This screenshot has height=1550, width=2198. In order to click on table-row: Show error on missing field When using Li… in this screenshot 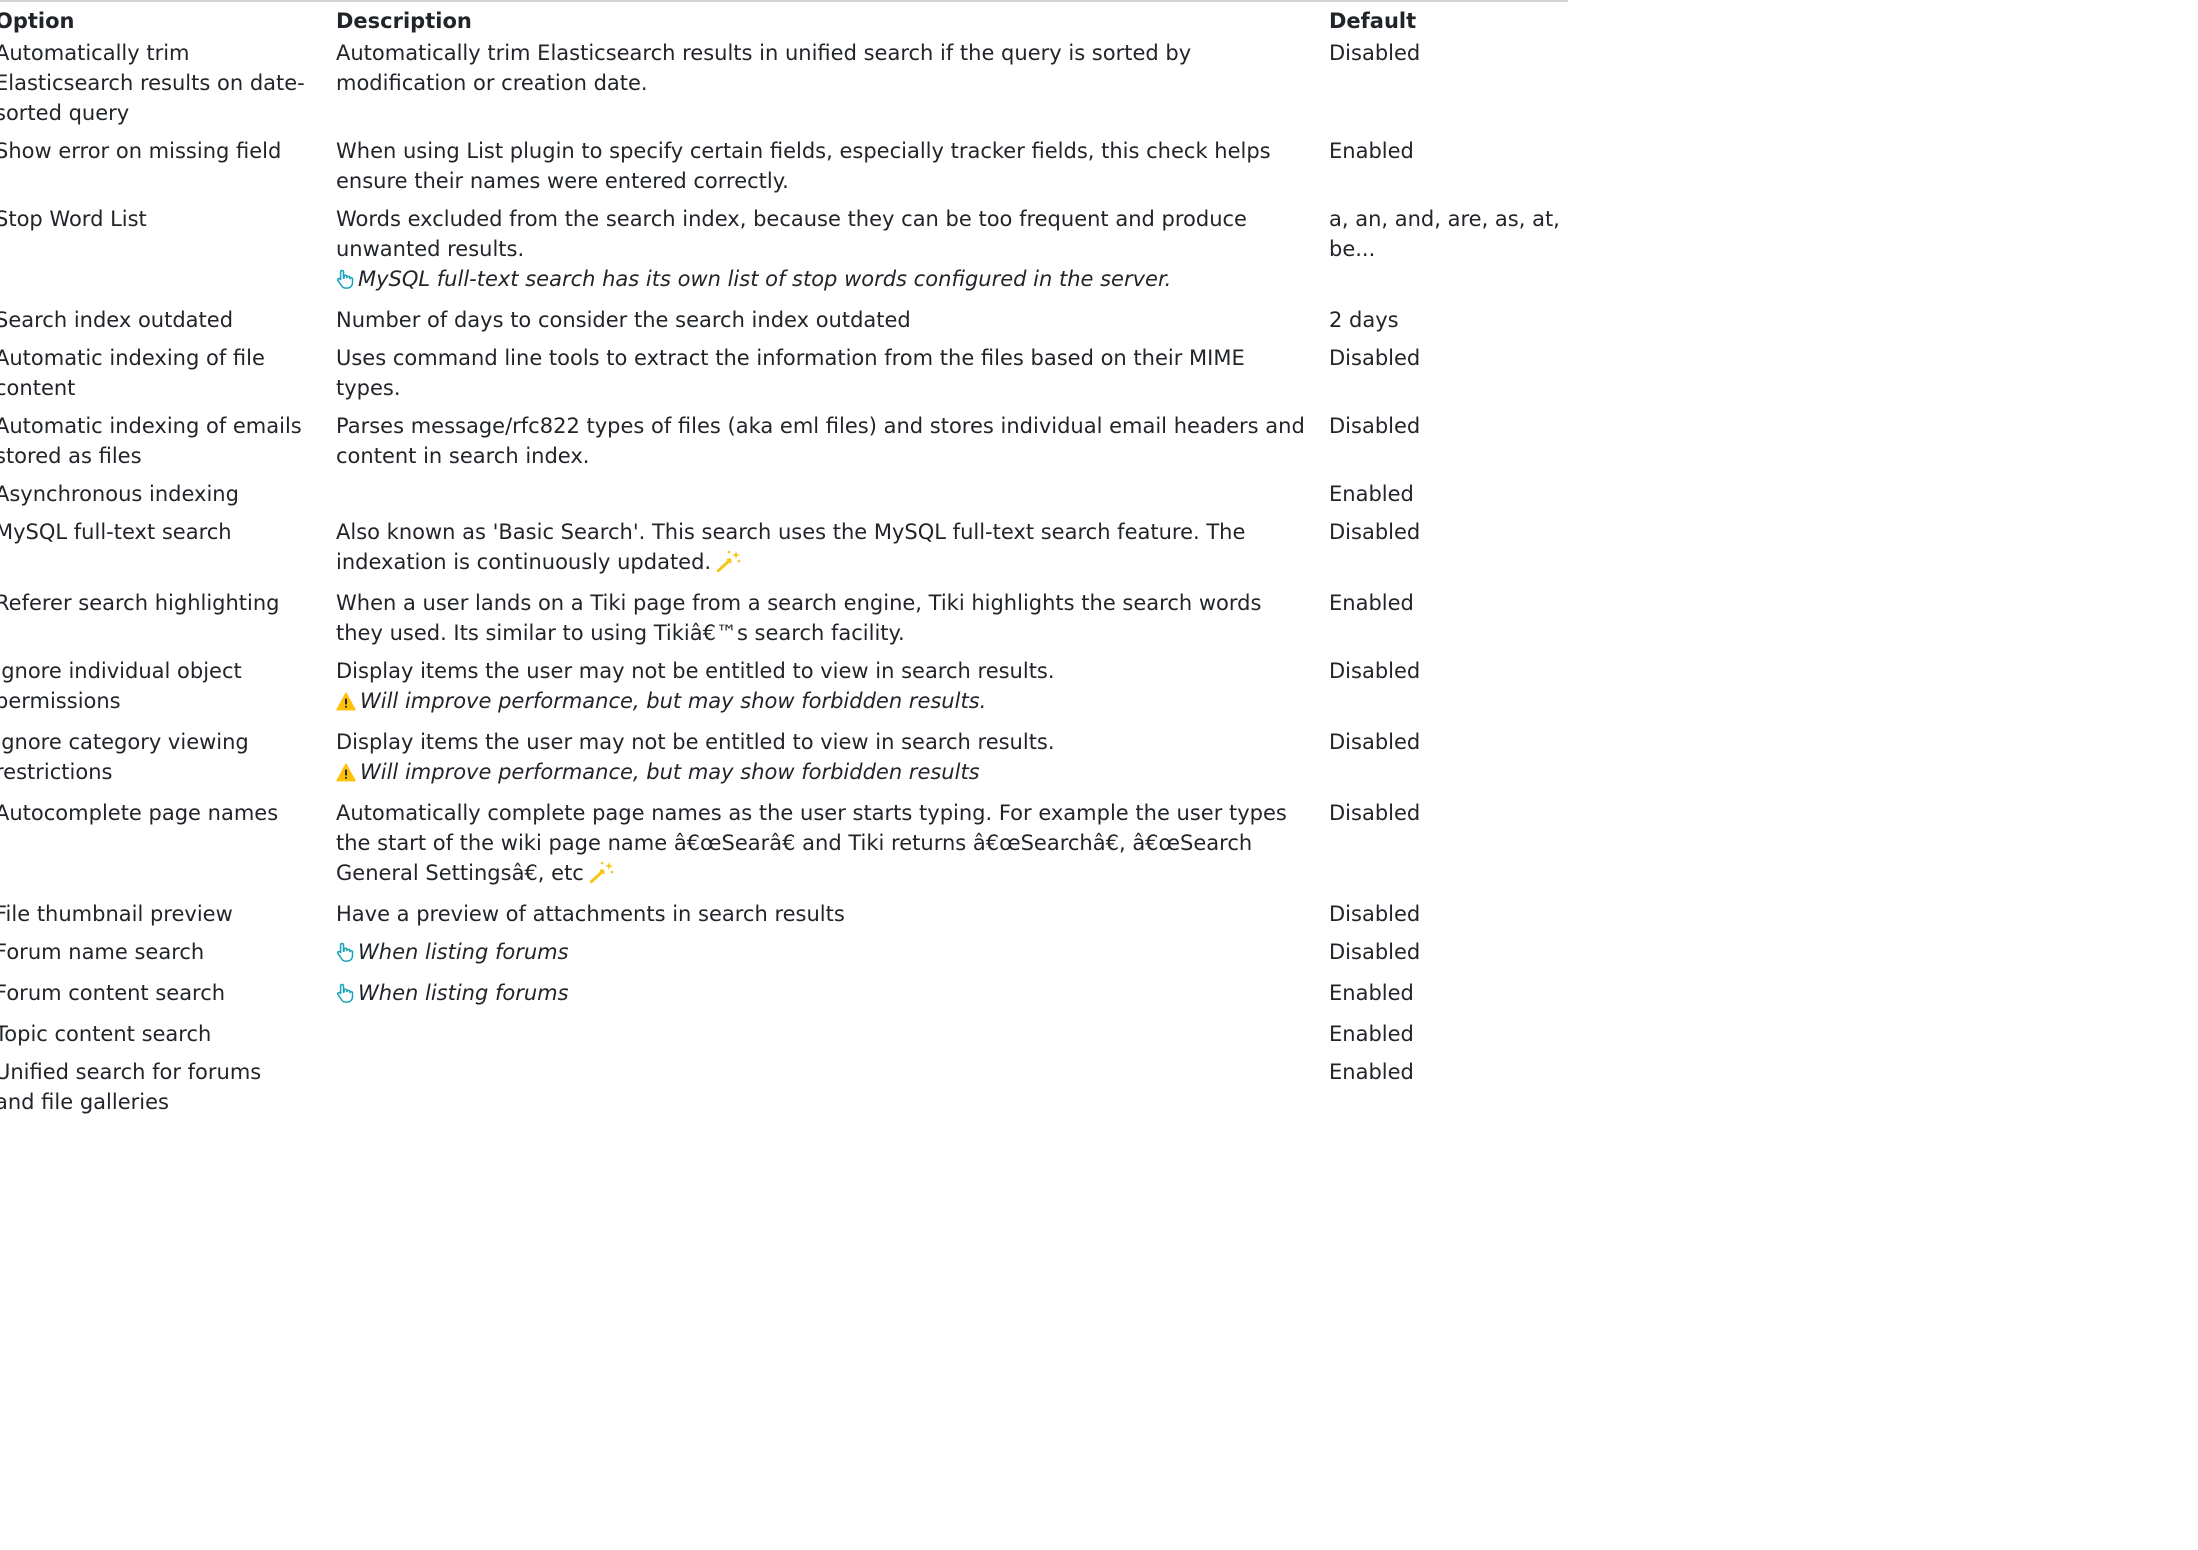, I will do `click(790, 170)`.